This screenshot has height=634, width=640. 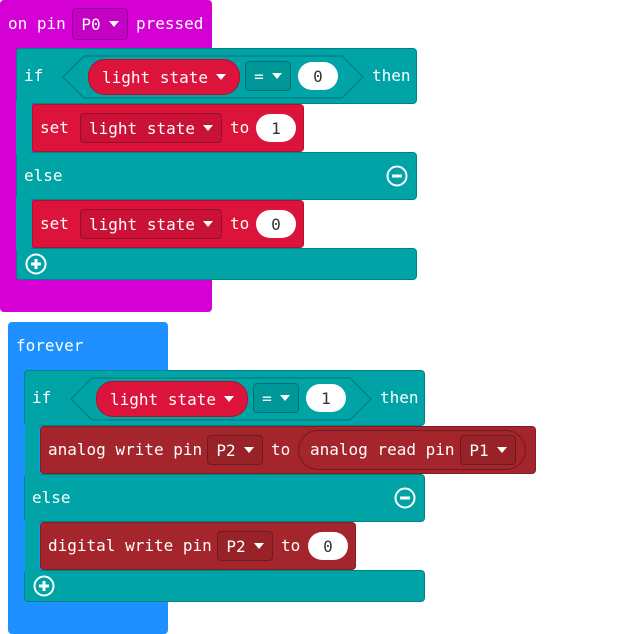 What do you see at coordinates (479, 450) in the screenshot?
I see `pin-dropdown-value: P1` at bounding box center [479, 450].